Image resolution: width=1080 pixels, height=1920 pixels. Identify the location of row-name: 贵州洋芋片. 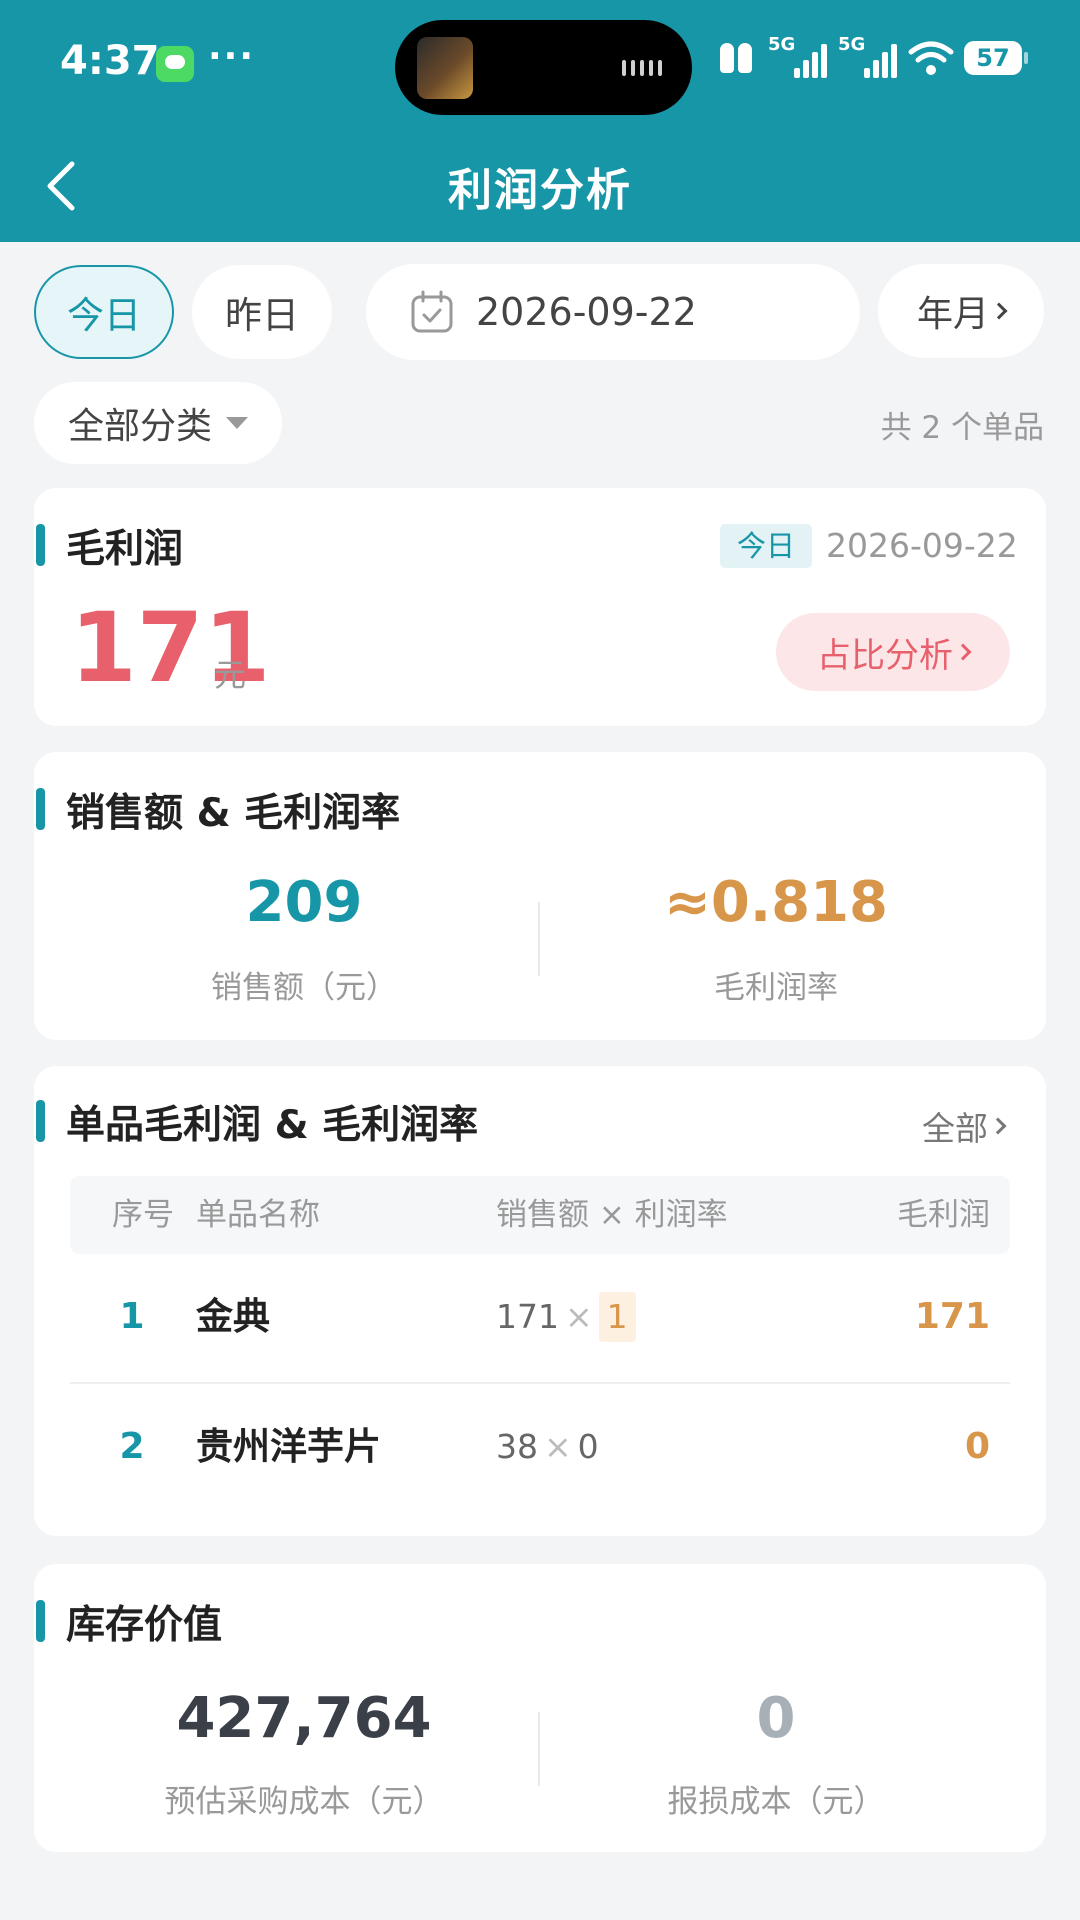
(288, 1446).